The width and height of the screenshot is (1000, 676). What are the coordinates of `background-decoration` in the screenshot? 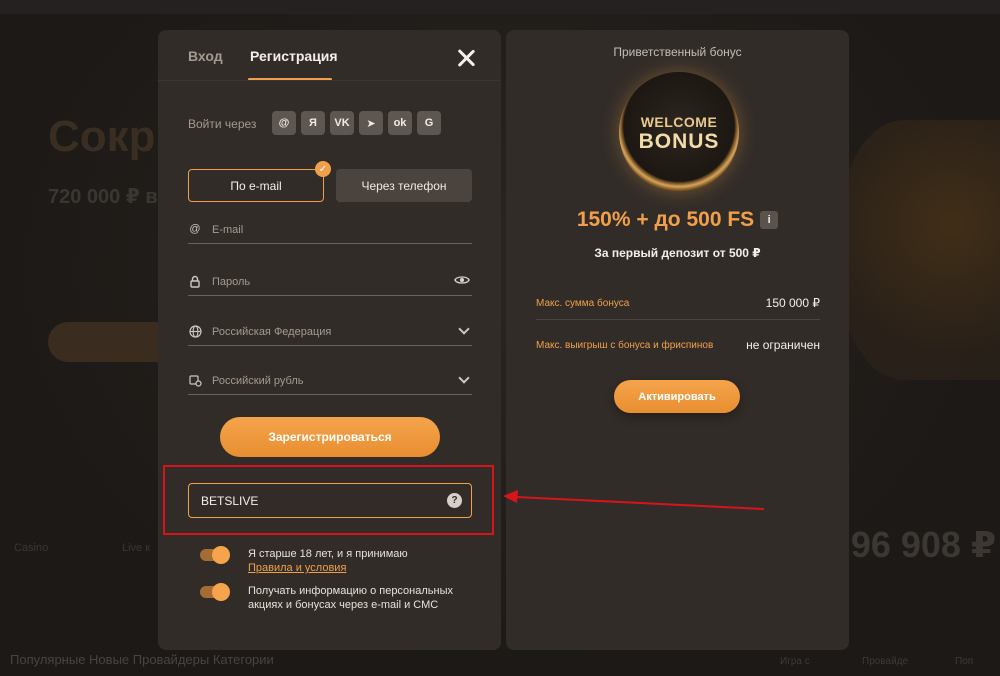 It's located at (920, 250).